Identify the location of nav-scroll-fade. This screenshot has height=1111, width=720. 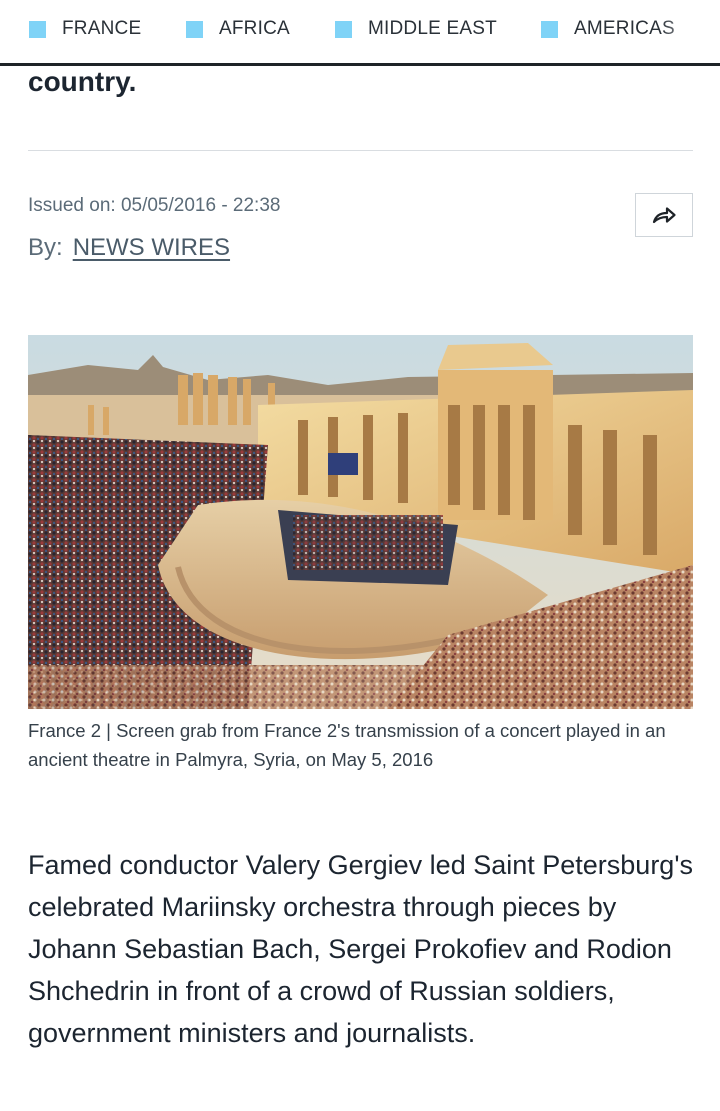
(690, 31).